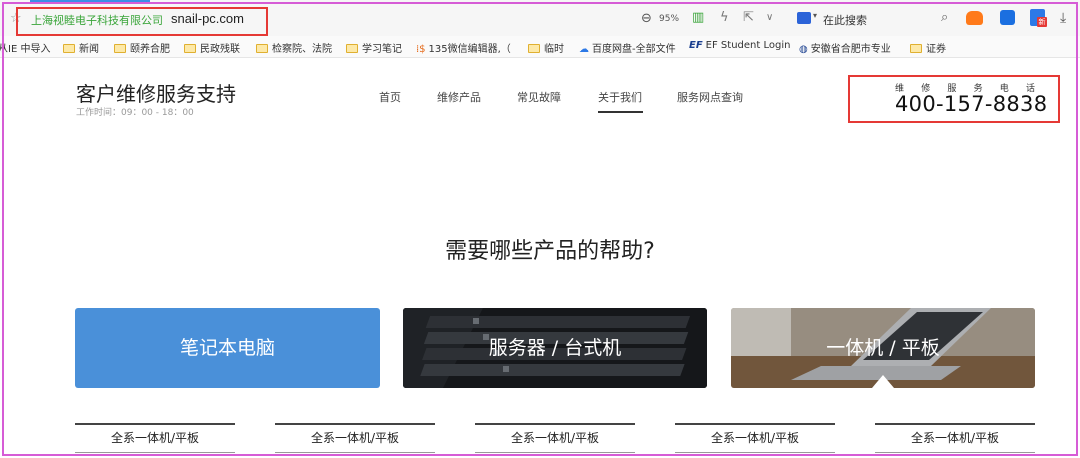 The height and width of the screenshot is (458, 1080). Describe the element at coordinates (584, 49) in the screenshot. I see `cloud-icon: ☁` at that location.